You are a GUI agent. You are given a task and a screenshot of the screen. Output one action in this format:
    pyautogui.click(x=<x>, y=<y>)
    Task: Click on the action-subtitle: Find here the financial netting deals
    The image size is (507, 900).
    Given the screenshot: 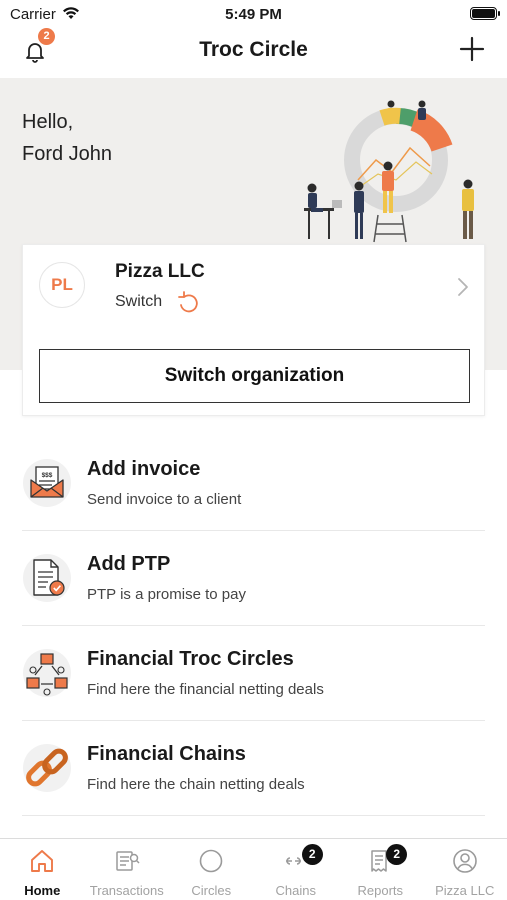 What is the action you would take?
    pyautogui.click(x=205, y=689)
    